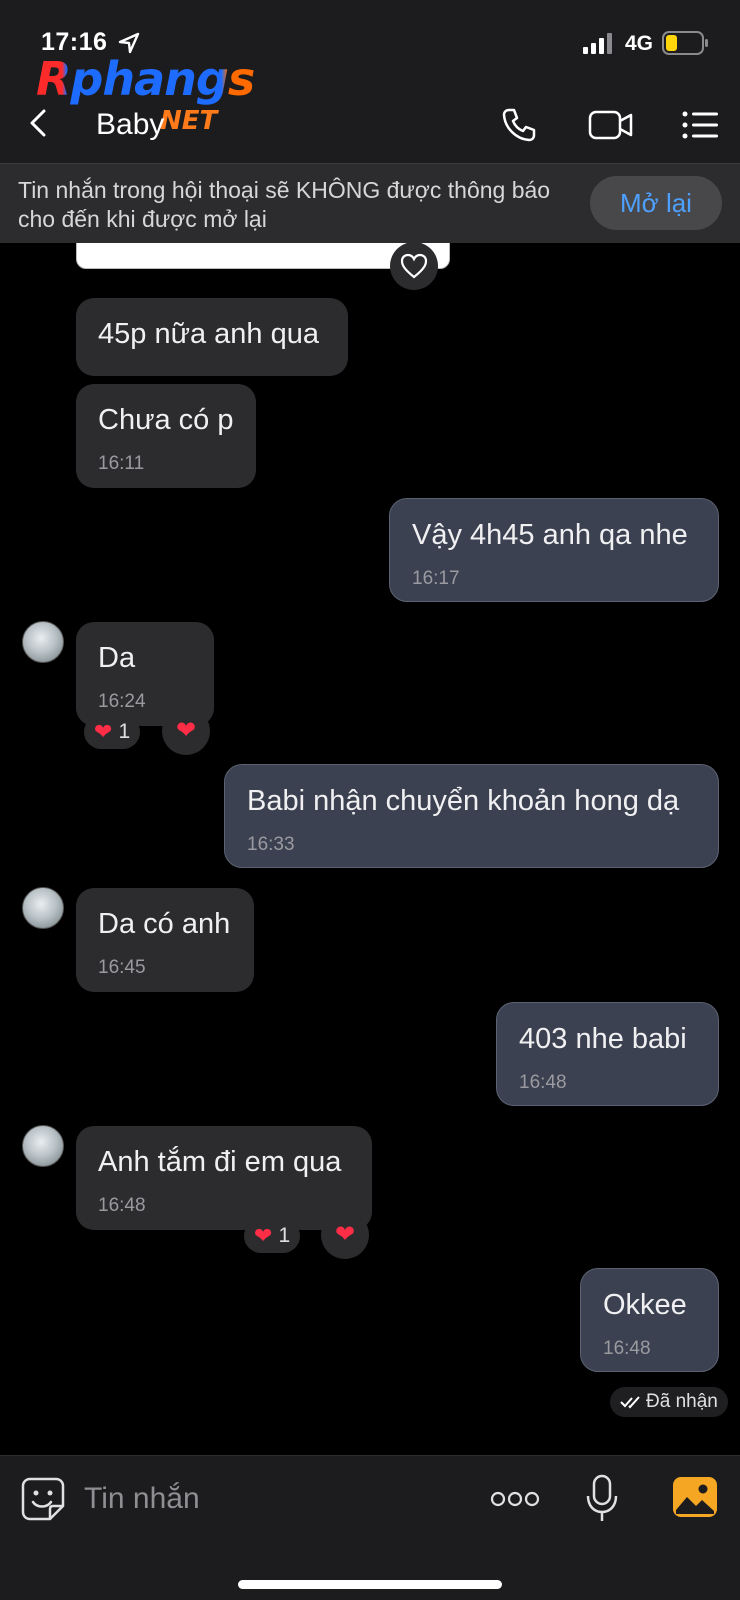 This screenshot has width=740, height=1600. Describe the element at coordinates (515, 1499) in the screenshot. I see `more-icon` at that location.